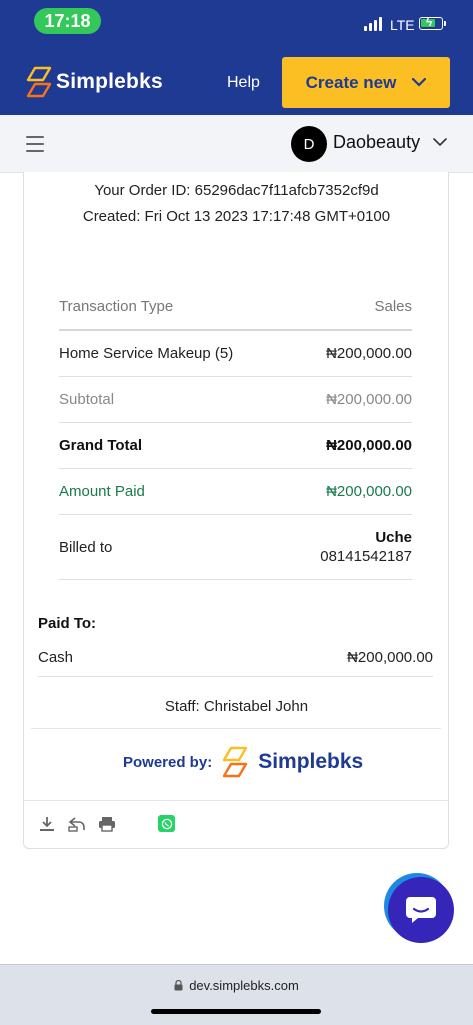 The image size is (473, 1025). I want to click on grand-total-value: ₦200,000.00, so click(369, 445).